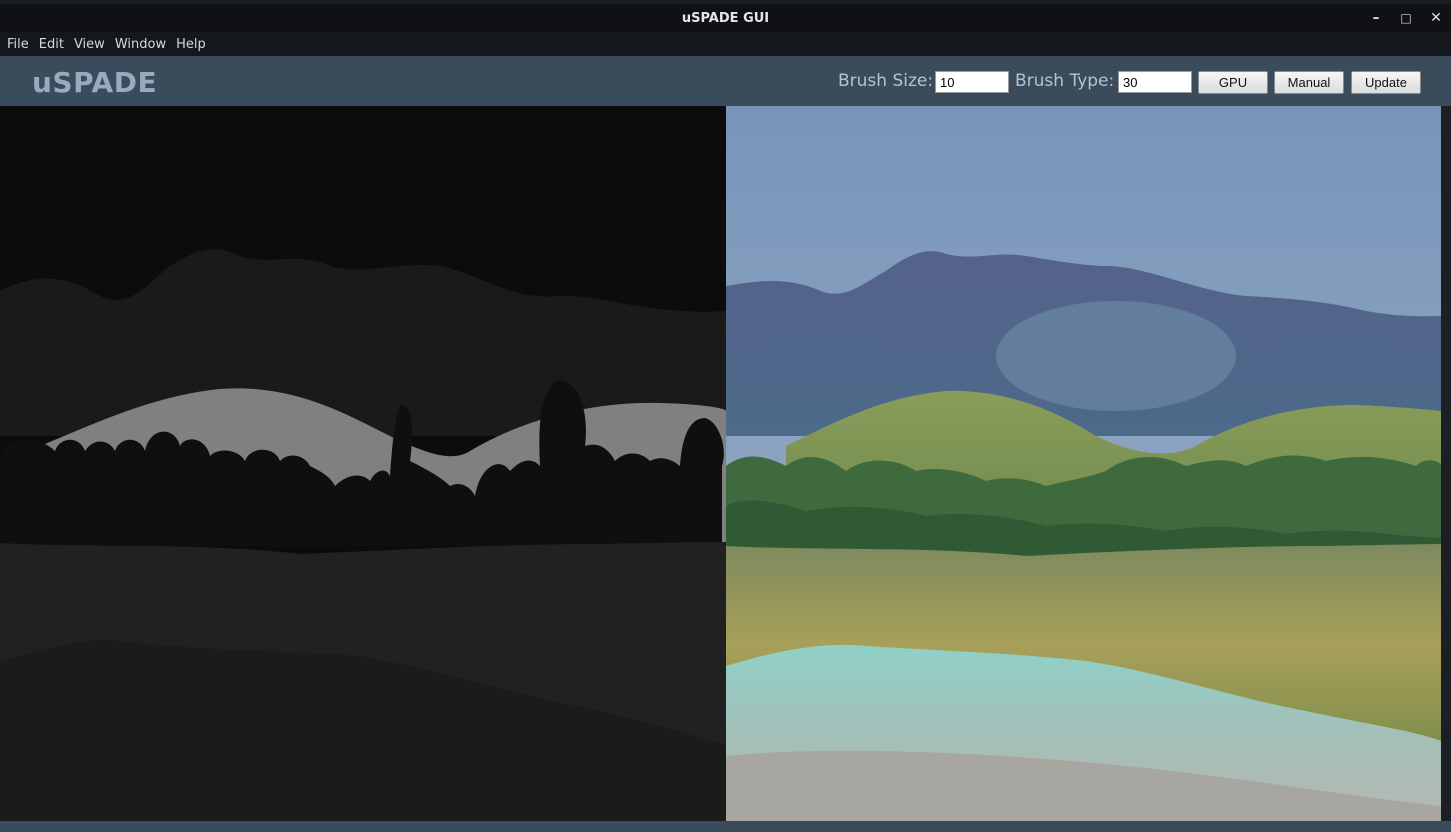 This screenshot has height=832, width=1451. What do you see at coordinates (1233, 82) in the screenshot?
I see `gpu-button: GPU` at bounding box center [1233, 82].